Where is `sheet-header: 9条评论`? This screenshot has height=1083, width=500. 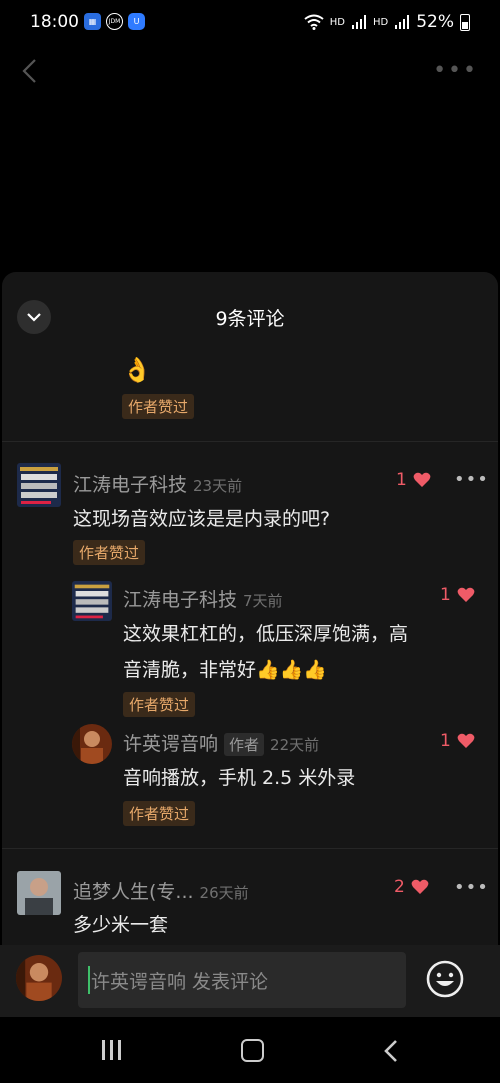
sheet-header: 9条评论 is located at coordinates (250, 317).